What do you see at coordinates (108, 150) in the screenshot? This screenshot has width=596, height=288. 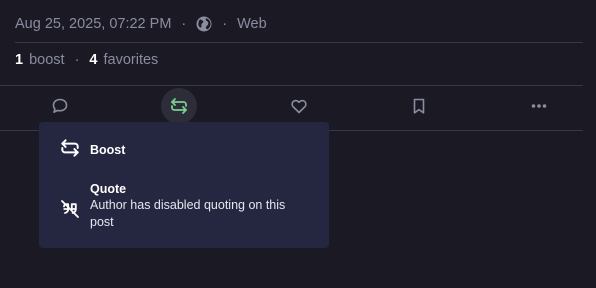 I see `menu-item-boost-title: Boost` at bounding box center [108, 150].